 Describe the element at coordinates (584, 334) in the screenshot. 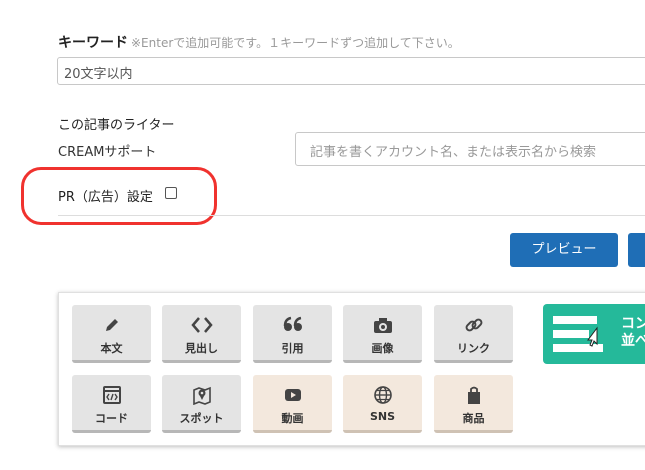

I see `reorder-blocks-icon` at that location.